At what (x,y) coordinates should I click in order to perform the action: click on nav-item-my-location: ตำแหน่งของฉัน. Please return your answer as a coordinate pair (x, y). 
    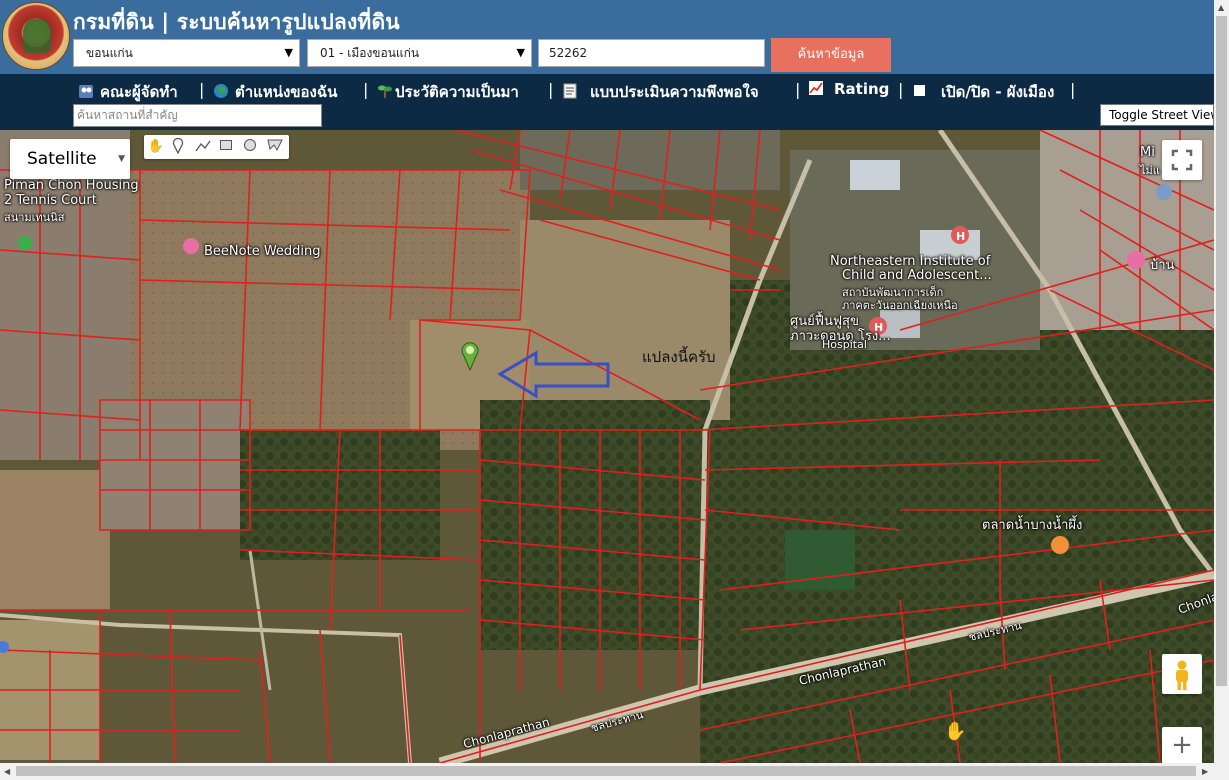
    Looking at the image, I should click on (275, 92).